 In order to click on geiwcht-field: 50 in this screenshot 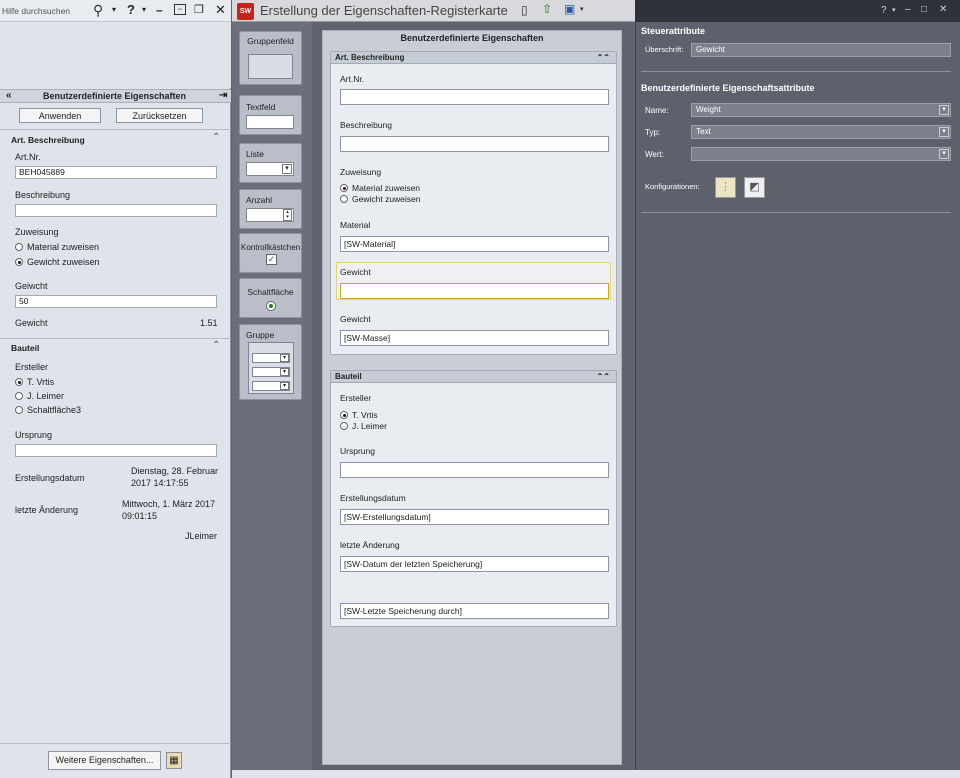, I will do `click(116, 301)`.